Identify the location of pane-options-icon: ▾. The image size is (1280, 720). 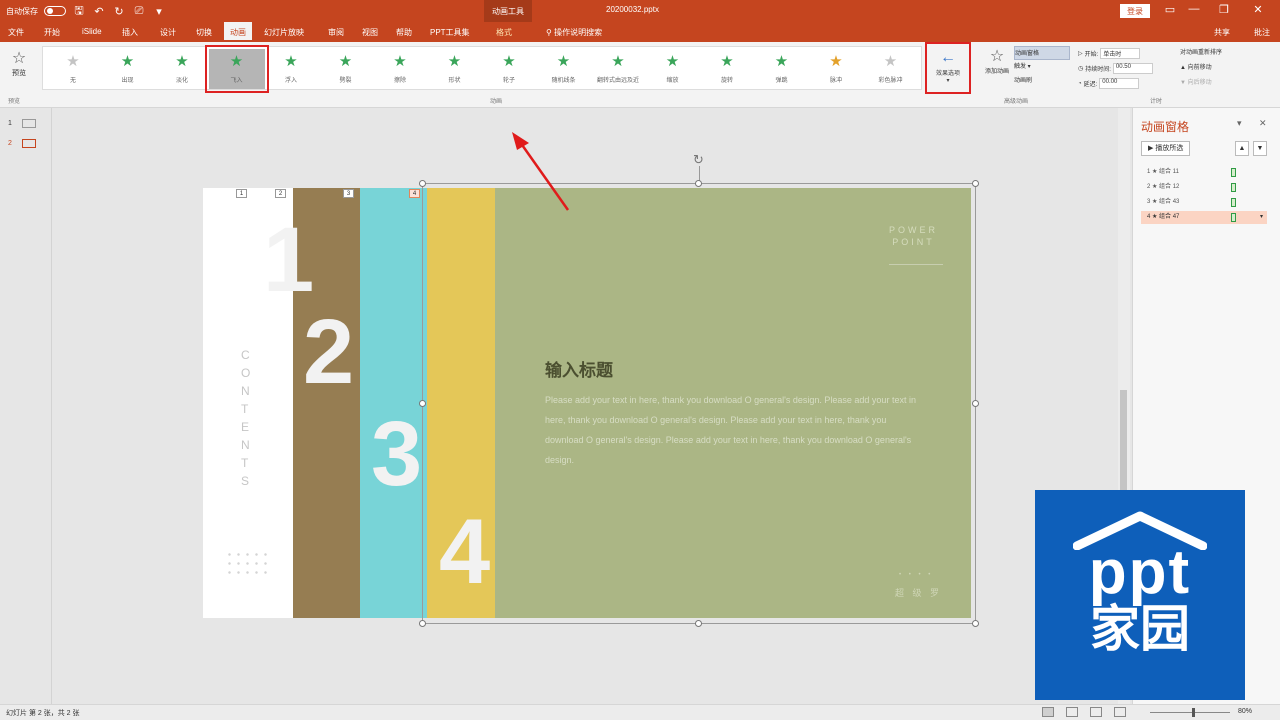
(1239, 123).